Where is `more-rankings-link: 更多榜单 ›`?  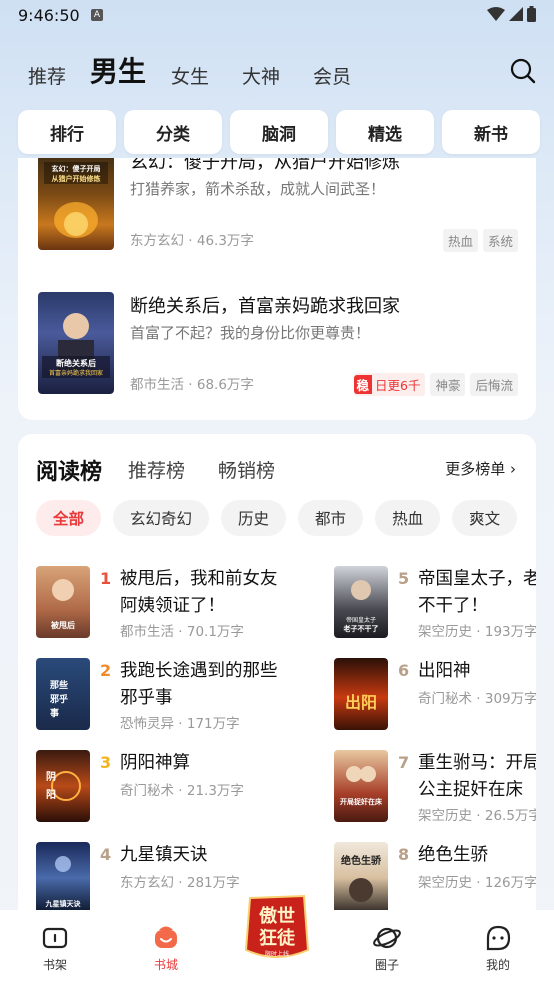
more-rankings-link: 更多榜单 › is located at coordinates (480, 468).